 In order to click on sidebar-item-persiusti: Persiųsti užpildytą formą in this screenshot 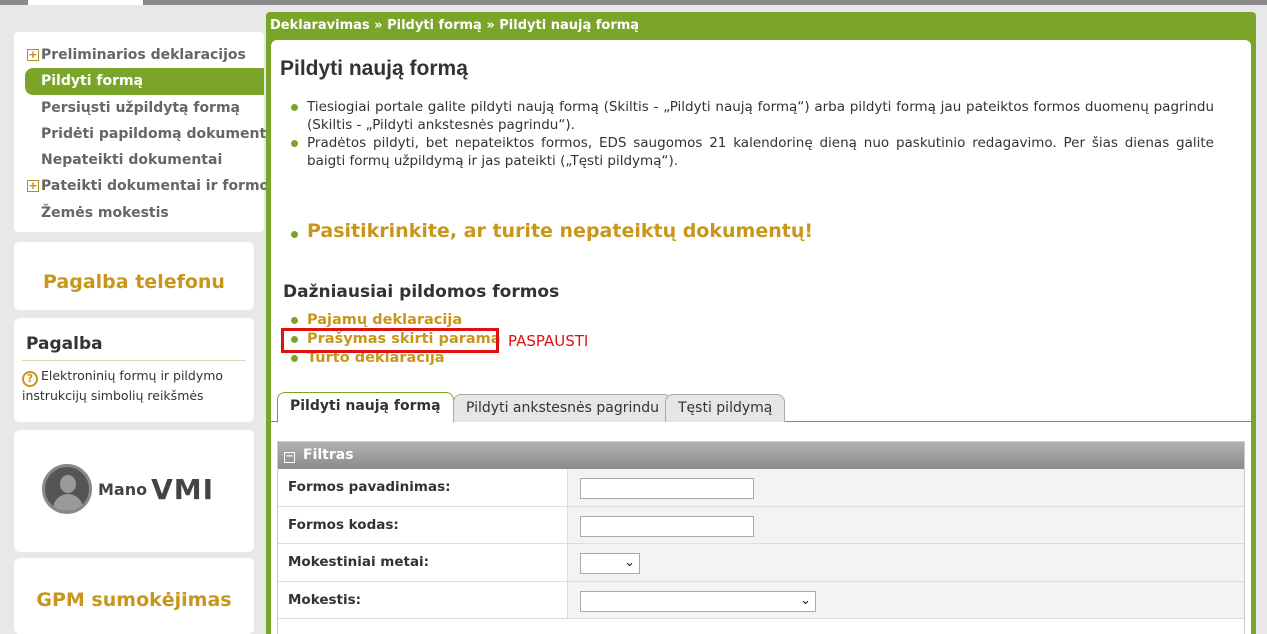, I will do `click(139, 108)`.